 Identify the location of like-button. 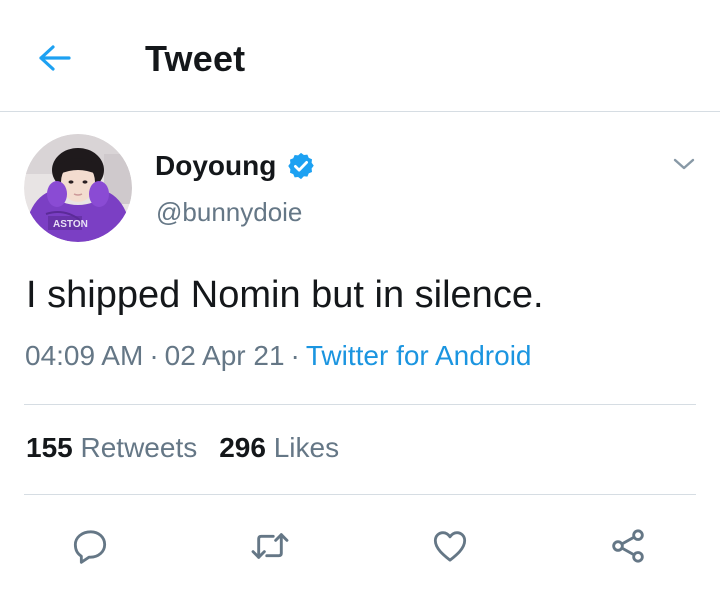
(450, 546).